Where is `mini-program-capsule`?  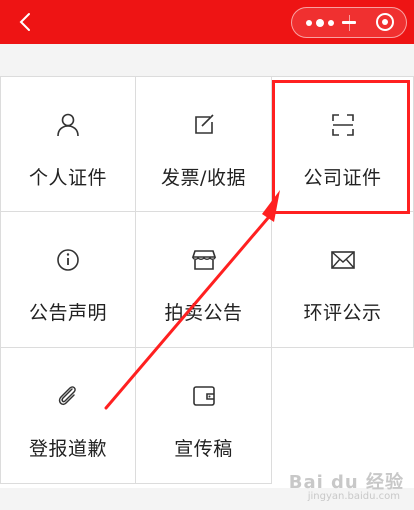 mini-program-capsule is located at coordinates (349, 22).